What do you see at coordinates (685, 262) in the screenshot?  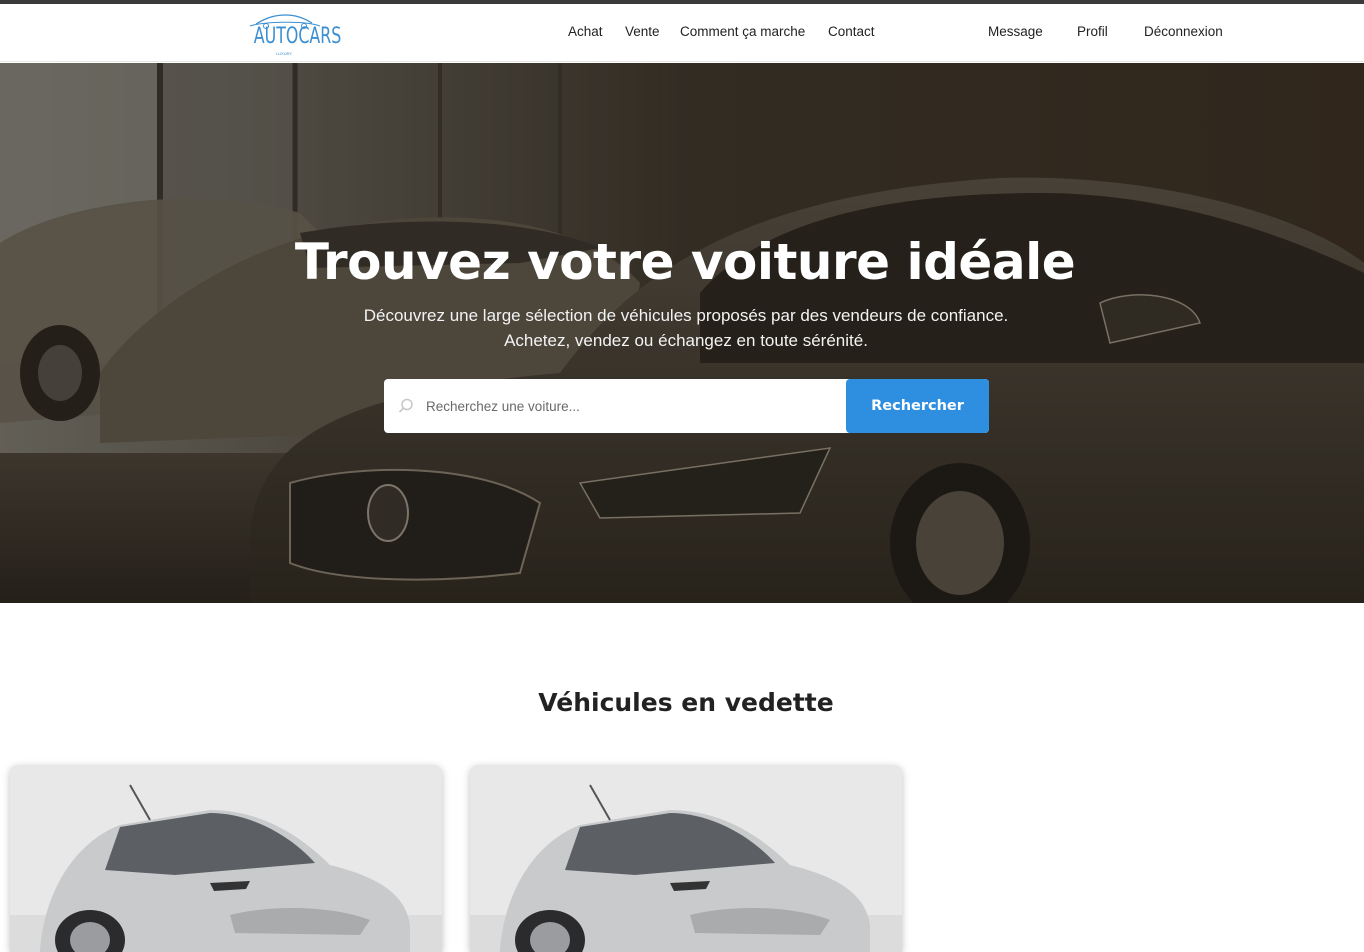 I see `hero-title: Trouvez votre voiture idéale` at bounding box center [685, 262].